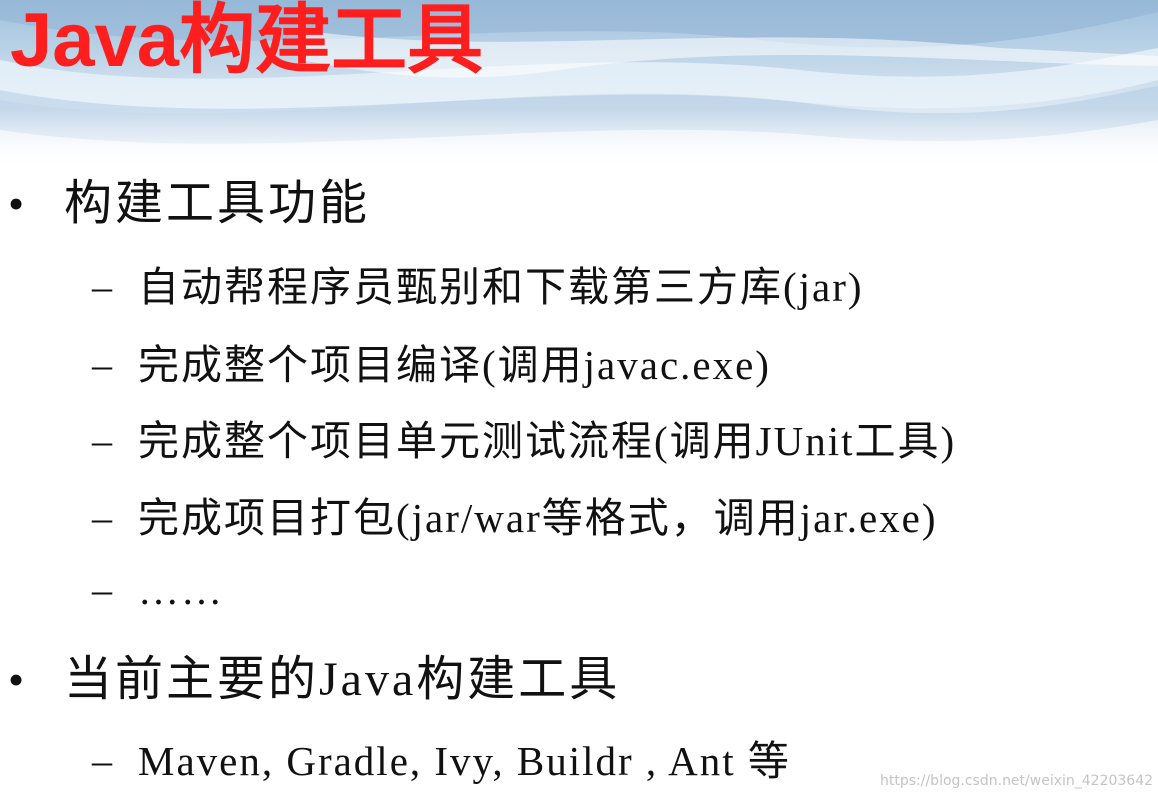  What do you see at coordinates (217, 203) in the screenshot?
I see `bullet-text: 构建工具功能` at bounding box center [217, 203].